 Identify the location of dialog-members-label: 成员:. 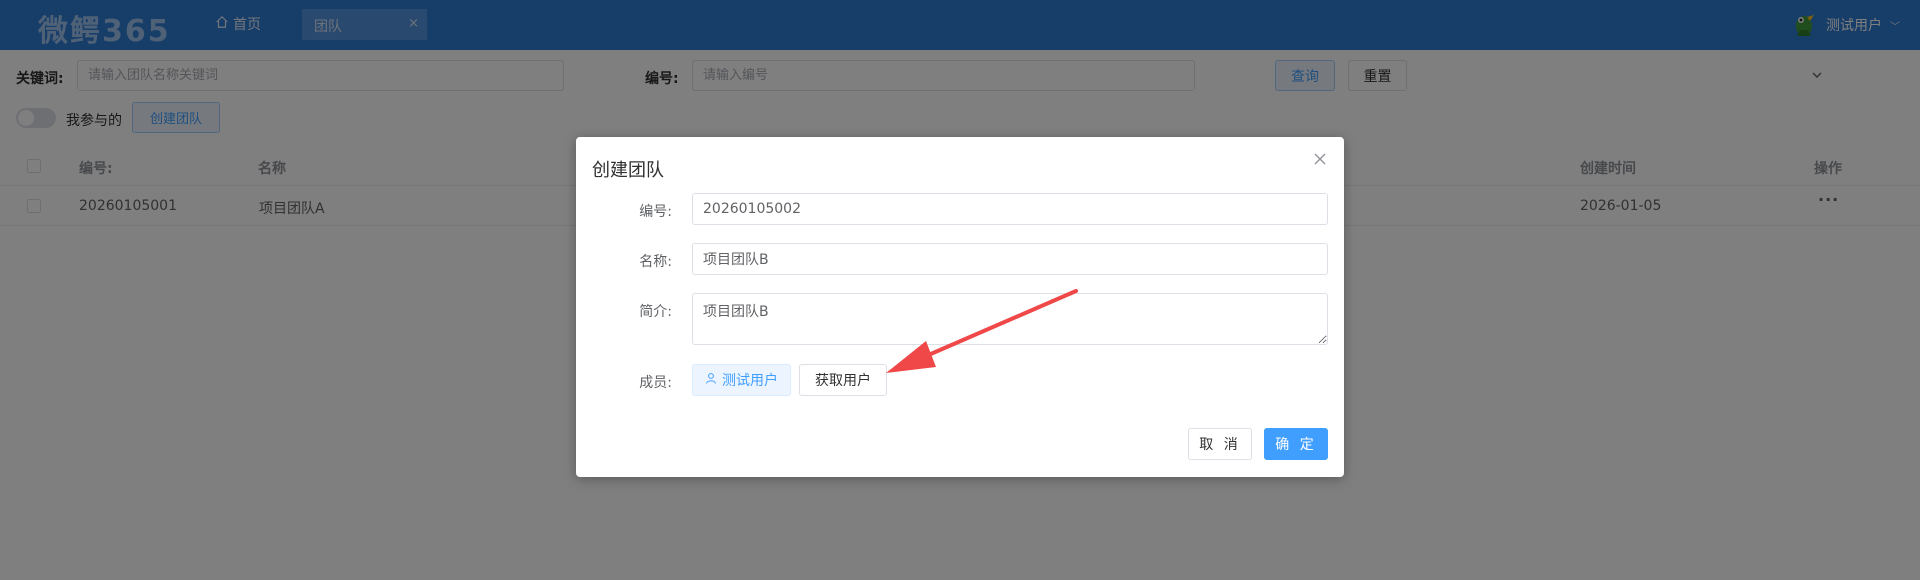
(655, 383).